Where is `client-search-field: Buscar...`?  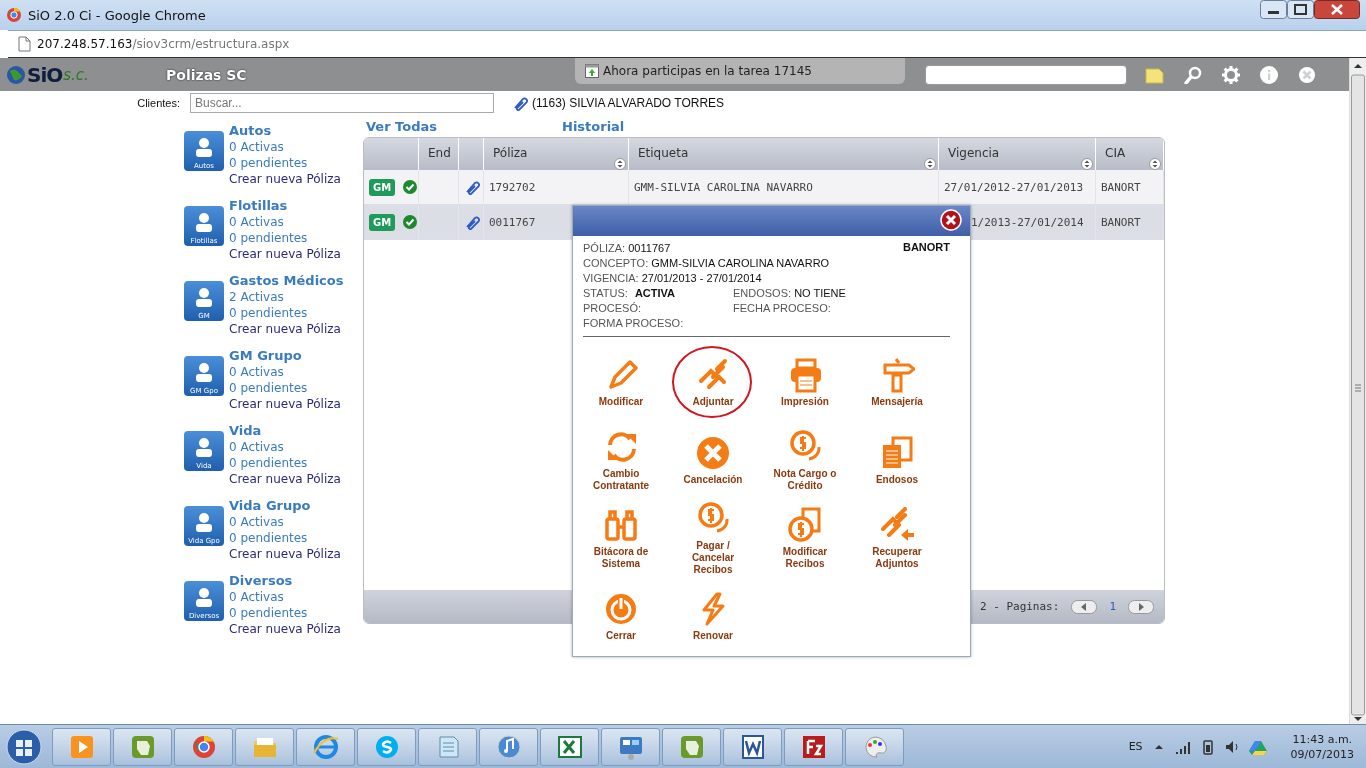
client-search-field: Buscar... is located at coordinates (342, 103).